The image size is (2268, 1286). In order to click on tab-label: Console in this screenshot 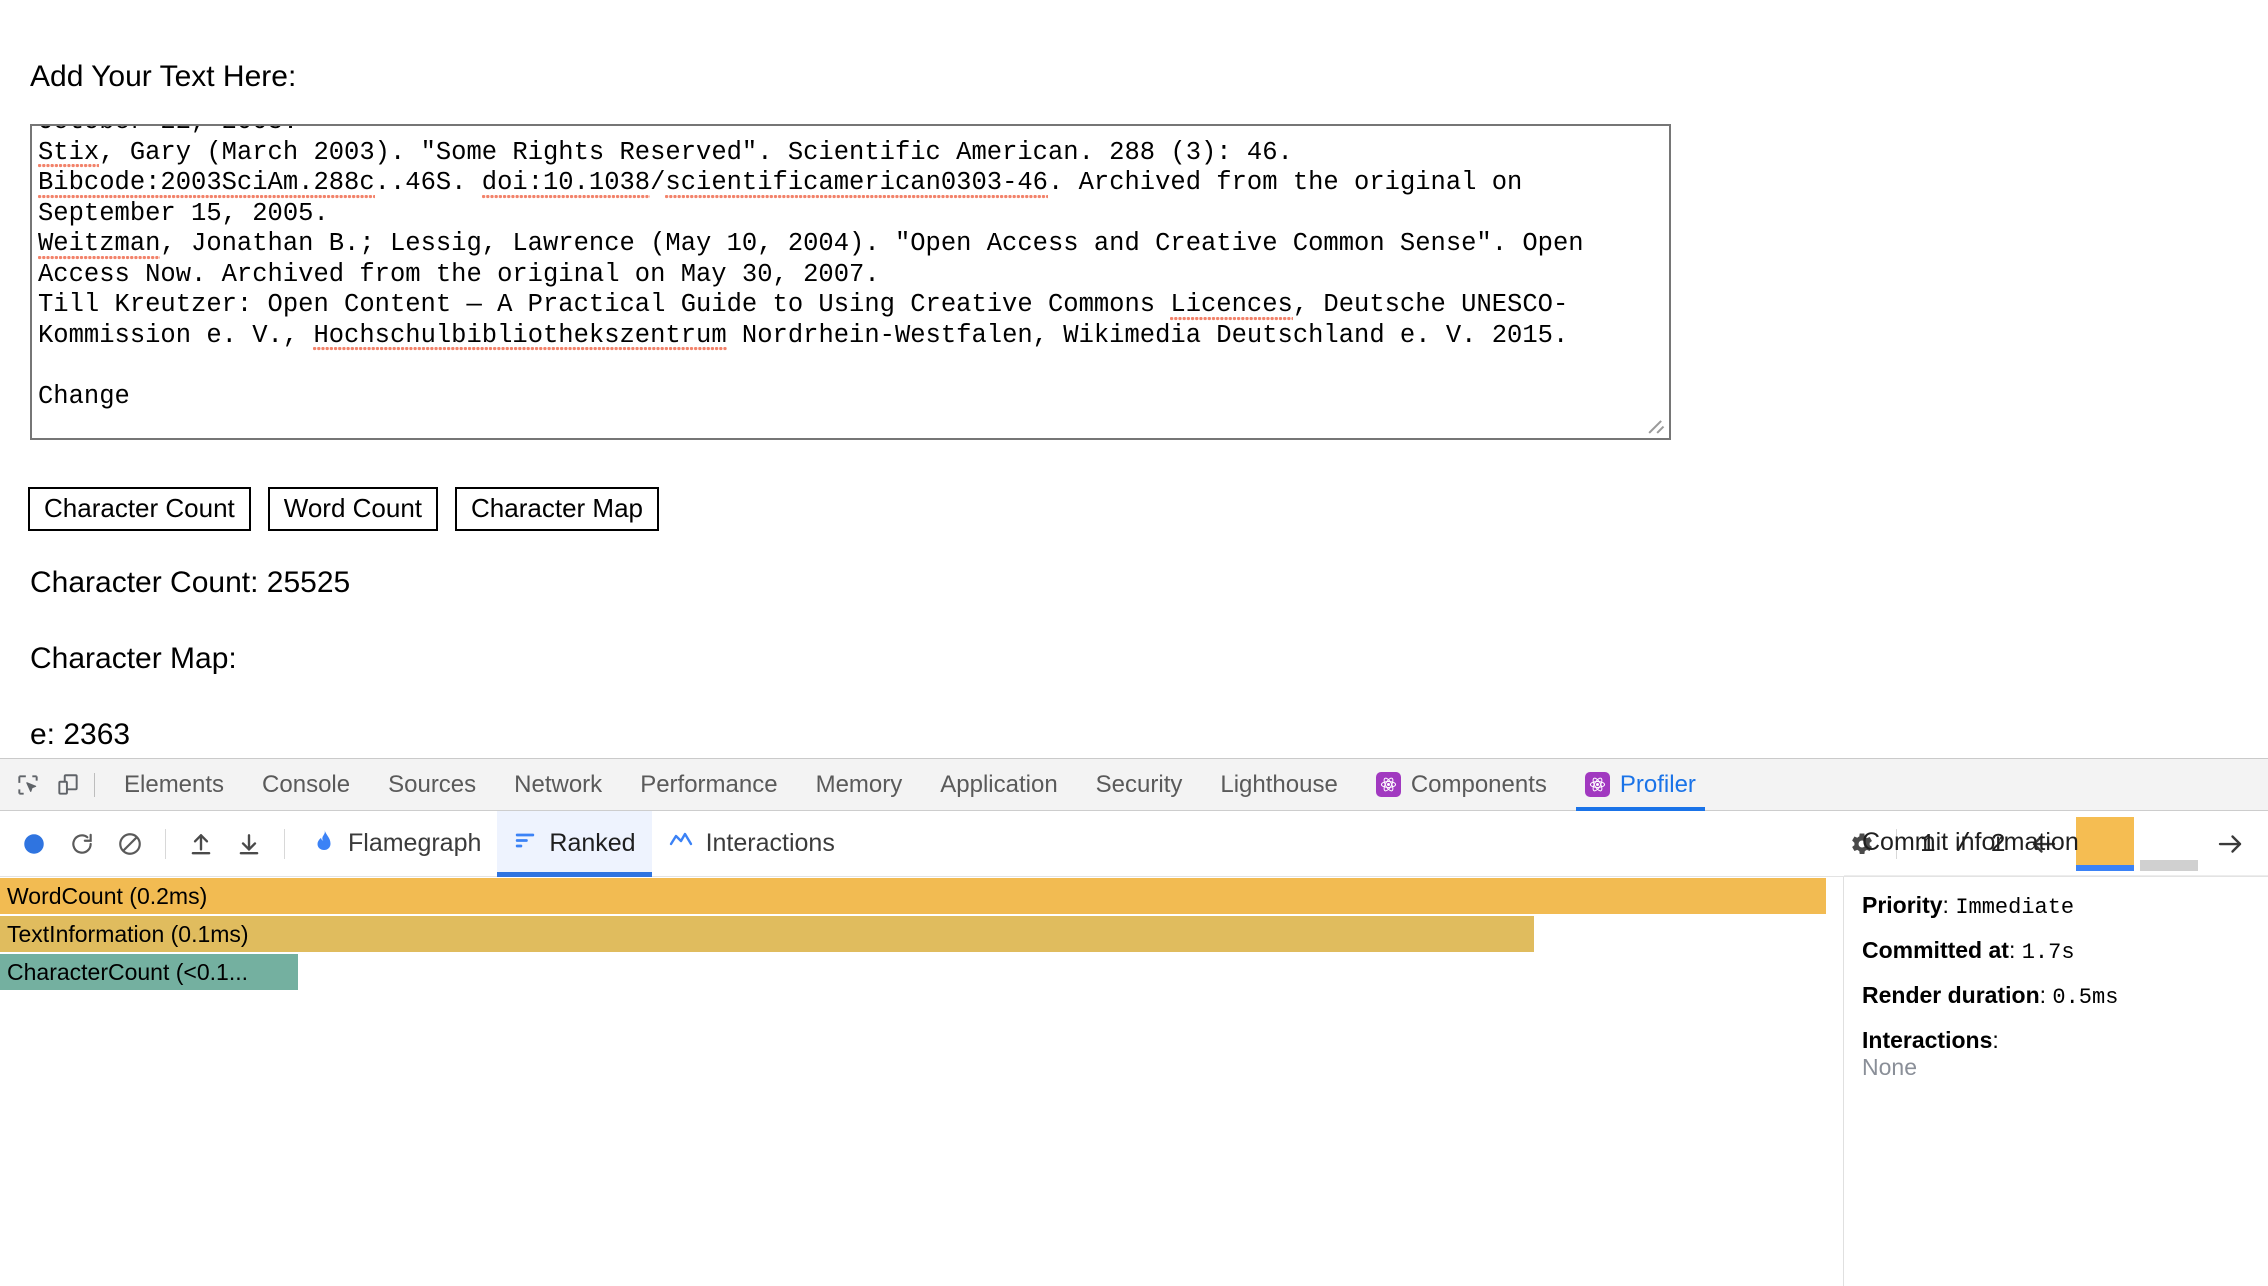, I will do `click(306, 784)`.